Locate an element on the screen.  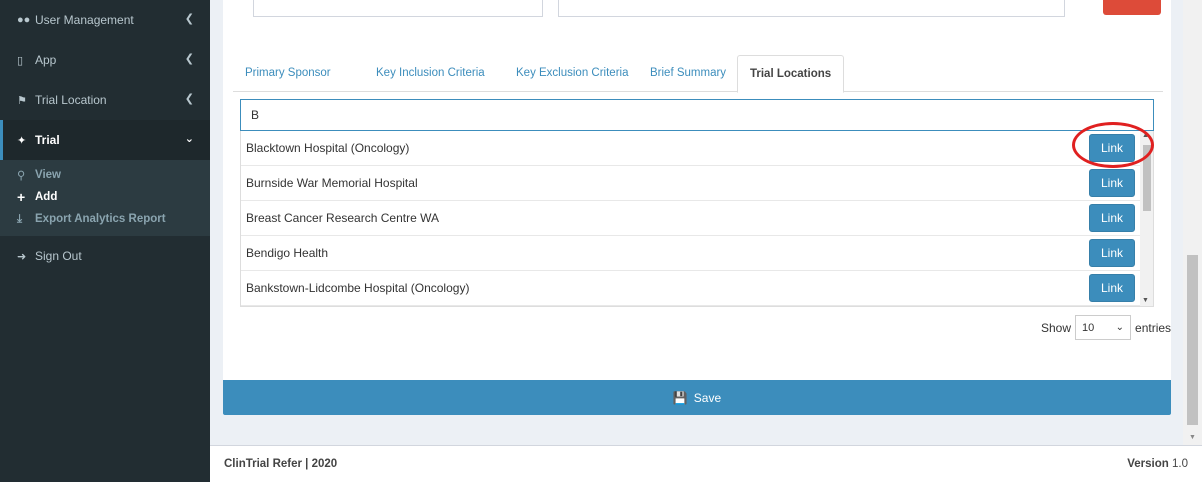
submenu-item-add: + Add is located at coordinates (105, 197).